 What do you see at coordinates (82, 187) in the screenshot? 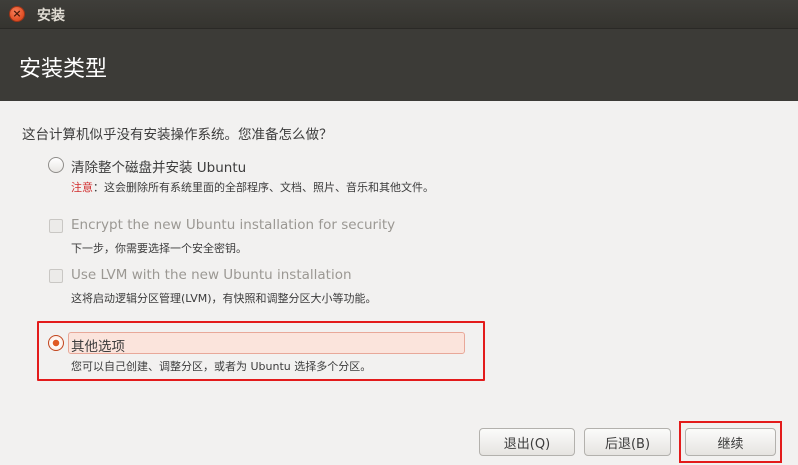
I see `warning-label: 注意` at bounding box center [82, 187].